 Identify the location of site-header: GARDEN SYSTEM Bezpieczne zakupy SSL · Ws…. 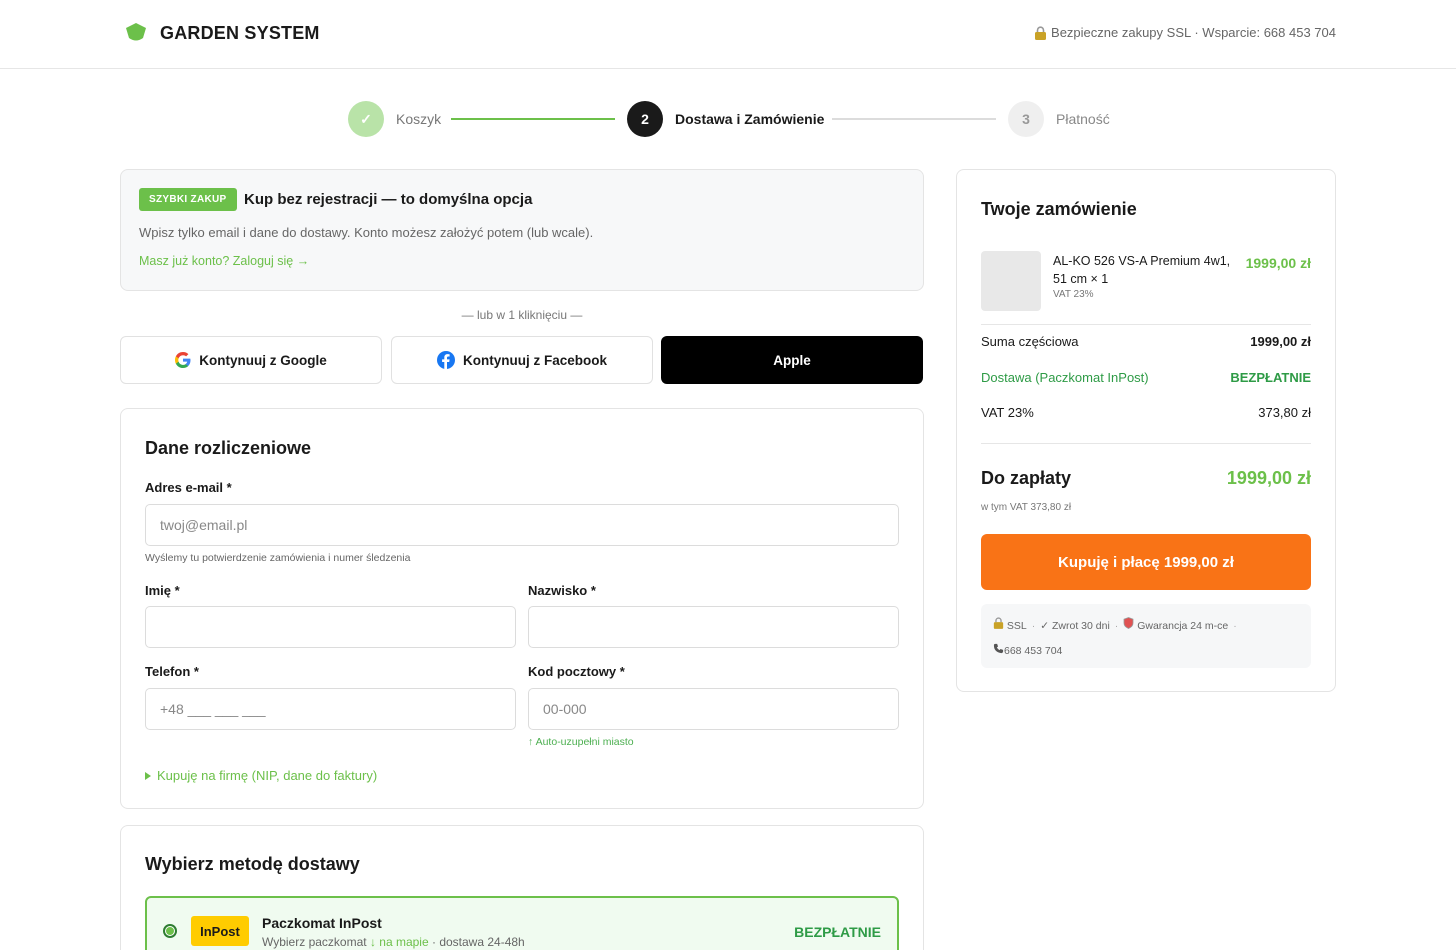
(728, 34).